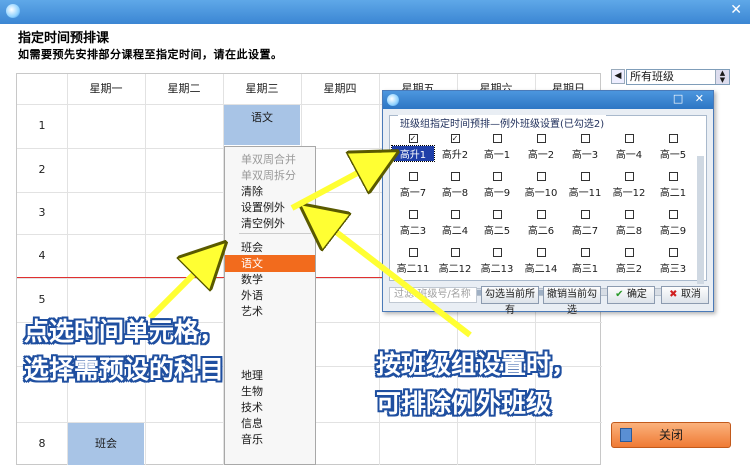 The height and width of the screenshot is (465, 750). I want to click on annotation-left-line2: 选择需预设的科目, so click(124, 369).